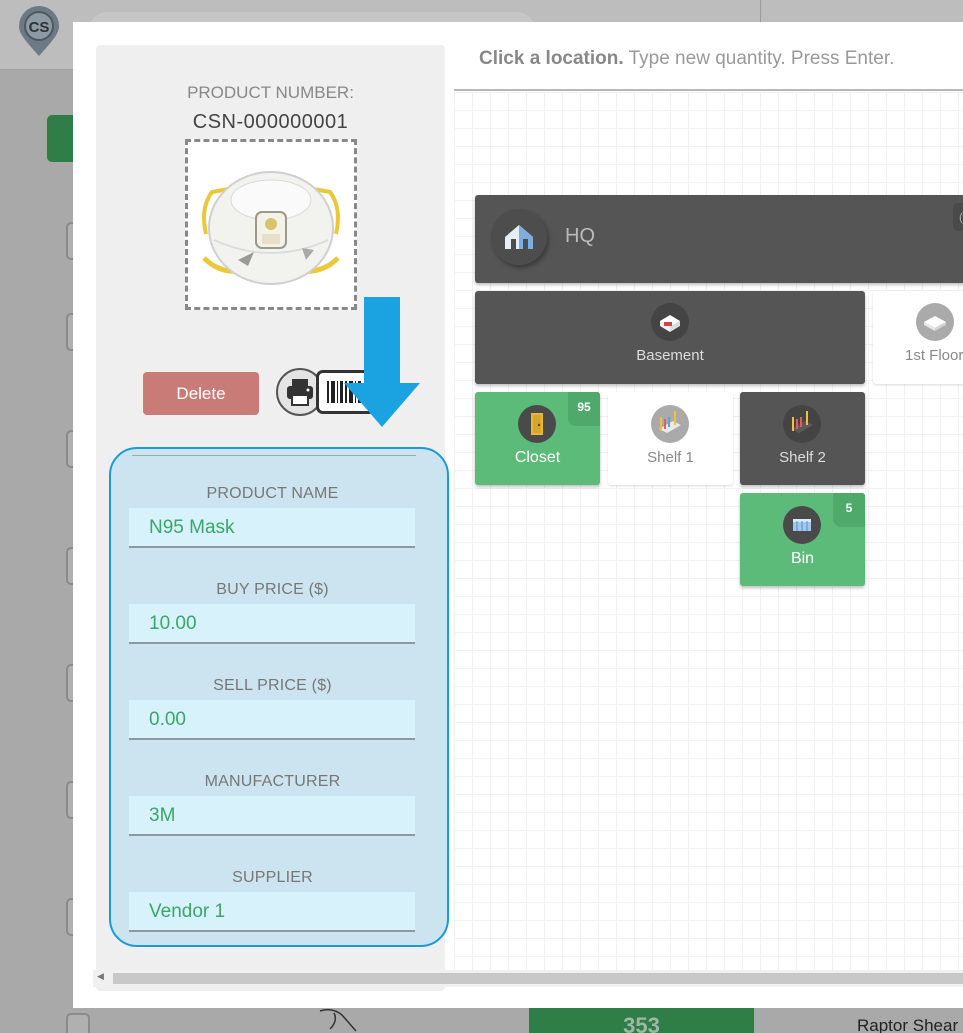  What do you see at coordinates (272, 493) in the screenshot?
I see `product-name-label: PRODUCT NAME` at bounding box center [272, 493].